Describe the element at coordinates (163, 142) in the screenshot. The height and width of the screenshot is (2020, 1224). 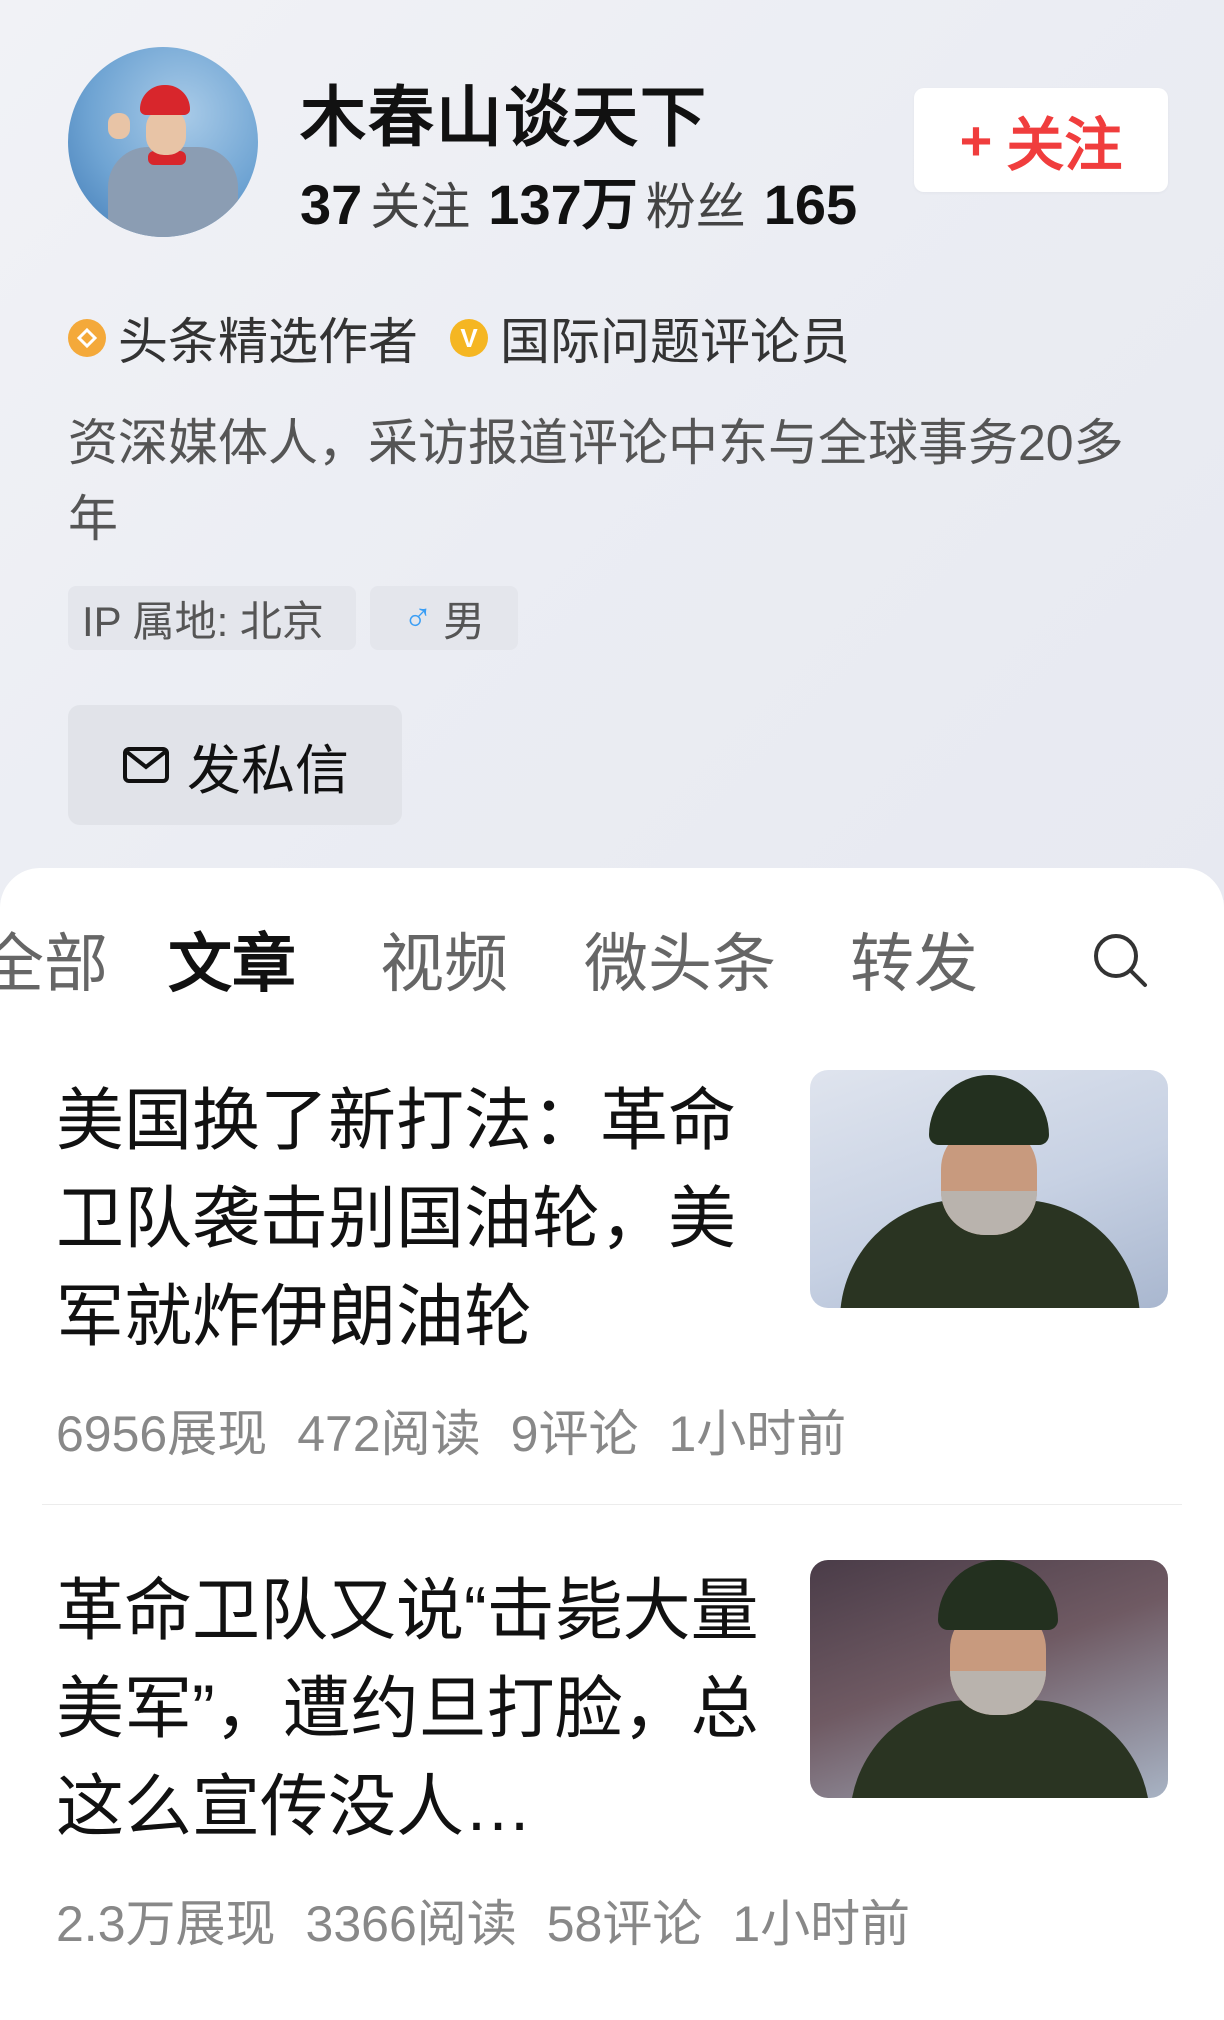
I see `avatar` at that location.